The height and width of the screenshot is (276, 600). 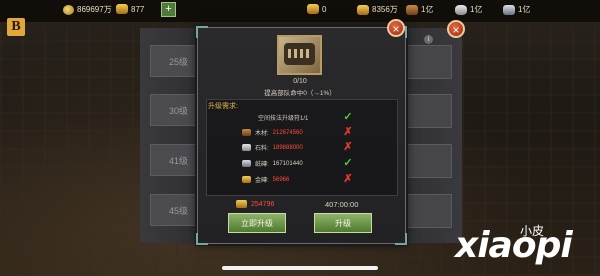 What do you see at coordinates (94, 9) in the screenshot?
I see `coins-value: 869697万` at bounding box center [94, 9].